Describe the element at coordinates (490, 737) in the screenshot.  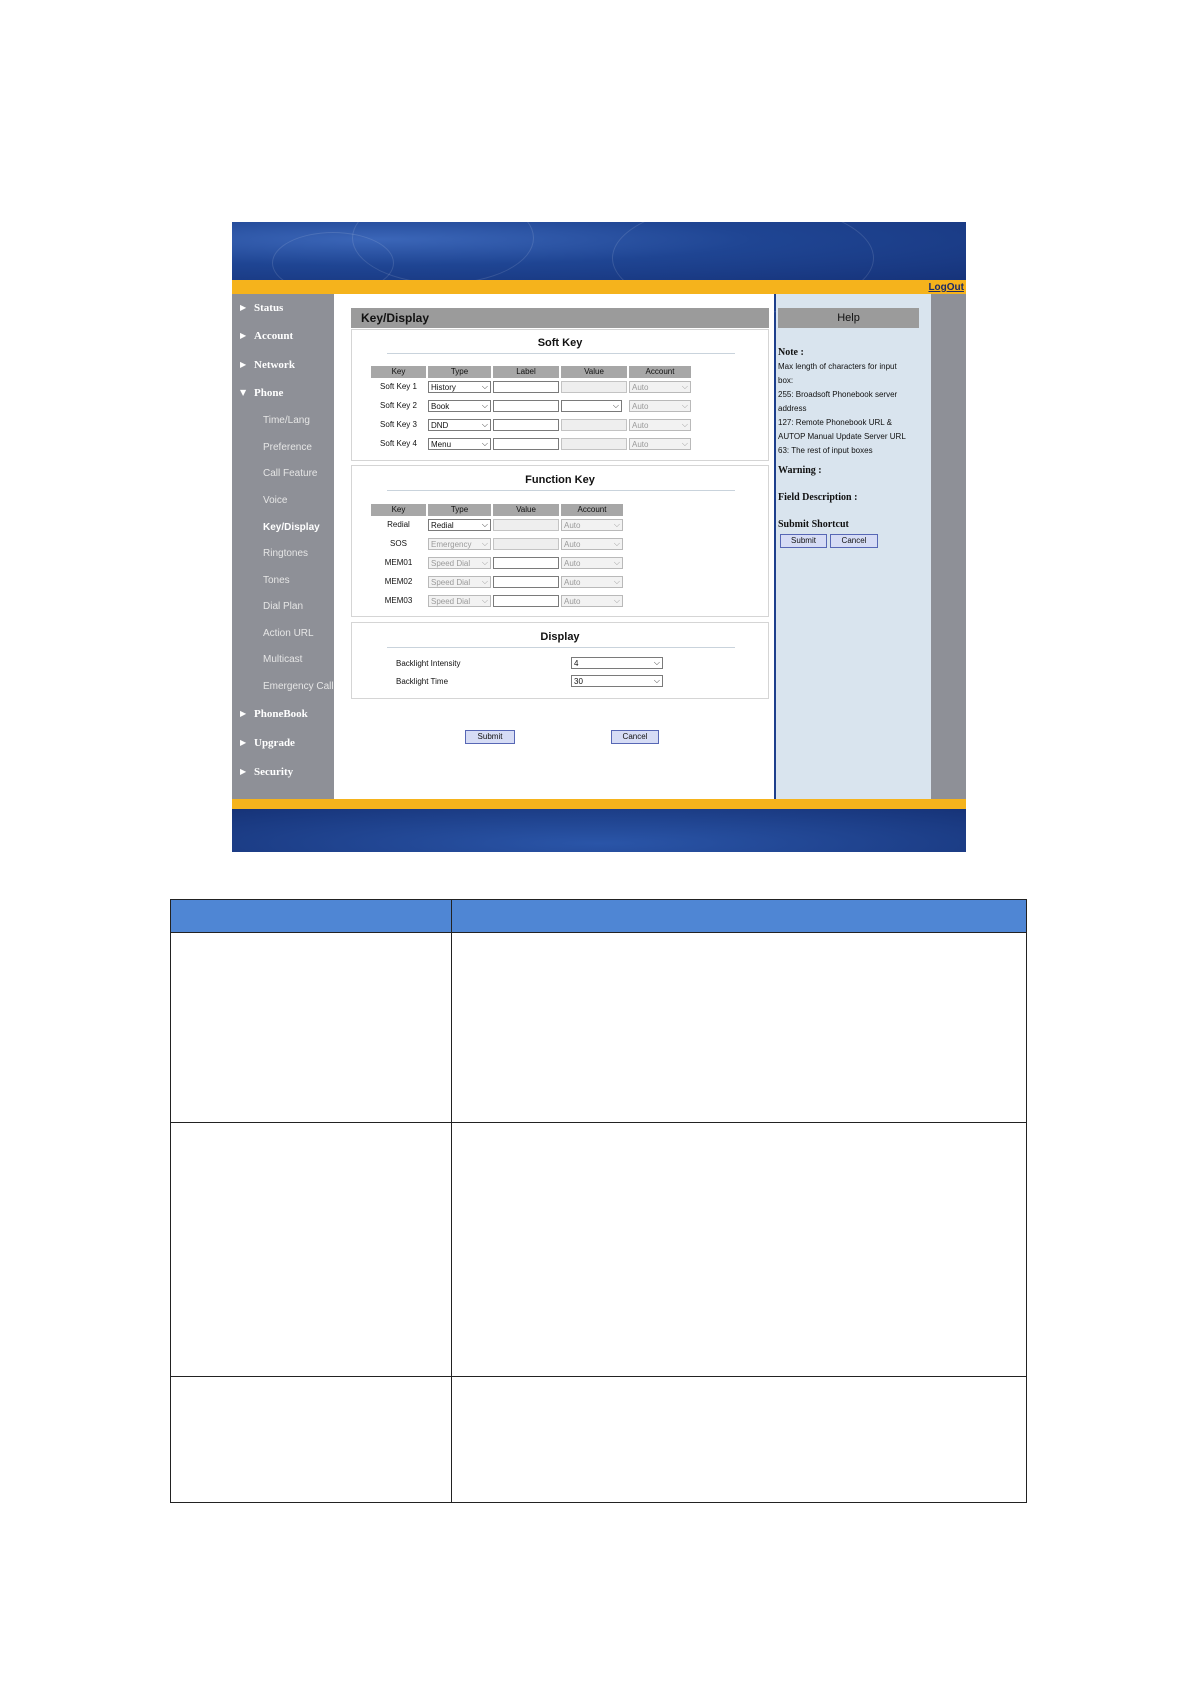
I see `submit-button: Submit` at that location.